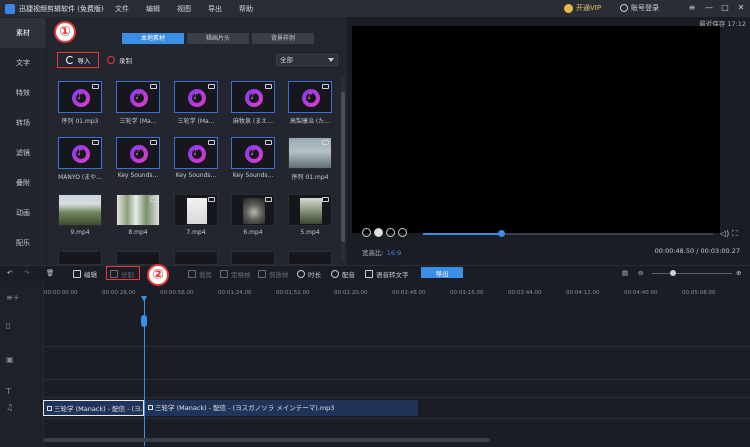 The width and height of the screenshot is (750, 447). Describe the element at coordinates (692, 273) in the screenshot. I see `zoom-slider` at that location.